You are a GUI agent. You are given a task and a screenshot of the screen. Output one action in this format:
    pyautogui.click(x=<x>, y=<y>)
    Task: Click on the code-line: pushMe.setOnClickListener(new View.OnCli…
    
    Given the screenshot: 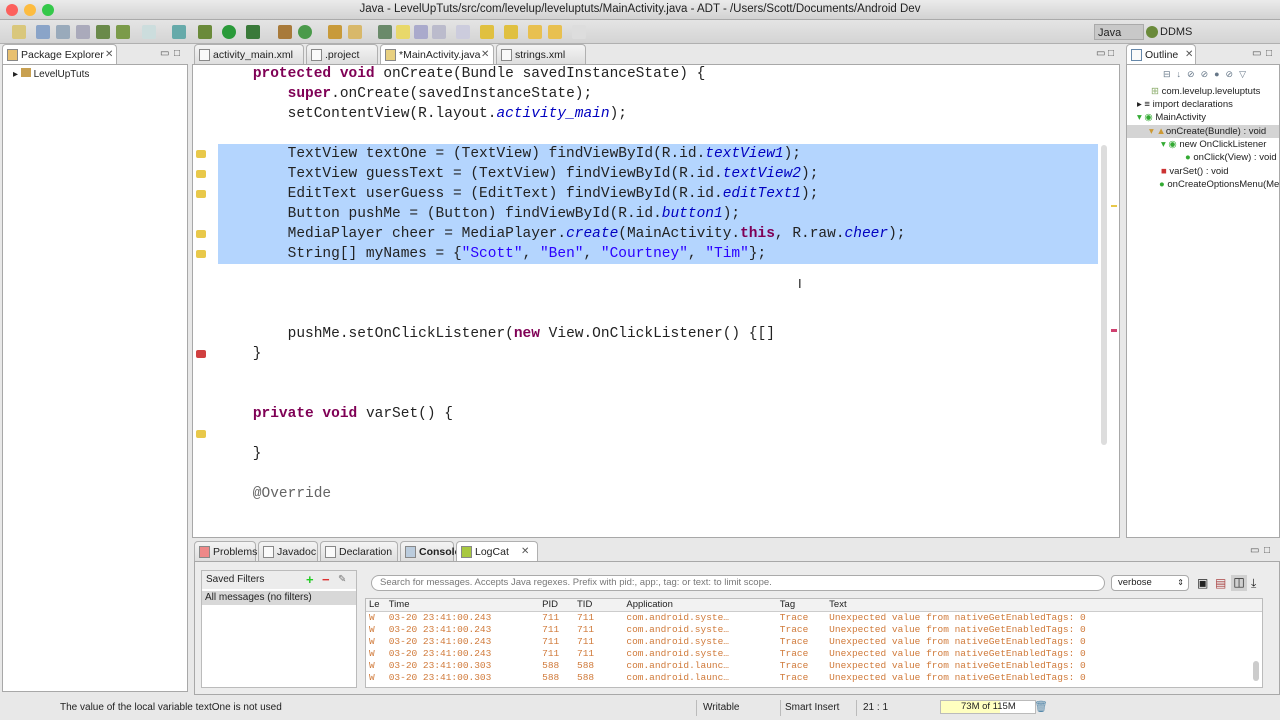 What is the action you would take?
    pyautogui.click(x=658, y=334)
    